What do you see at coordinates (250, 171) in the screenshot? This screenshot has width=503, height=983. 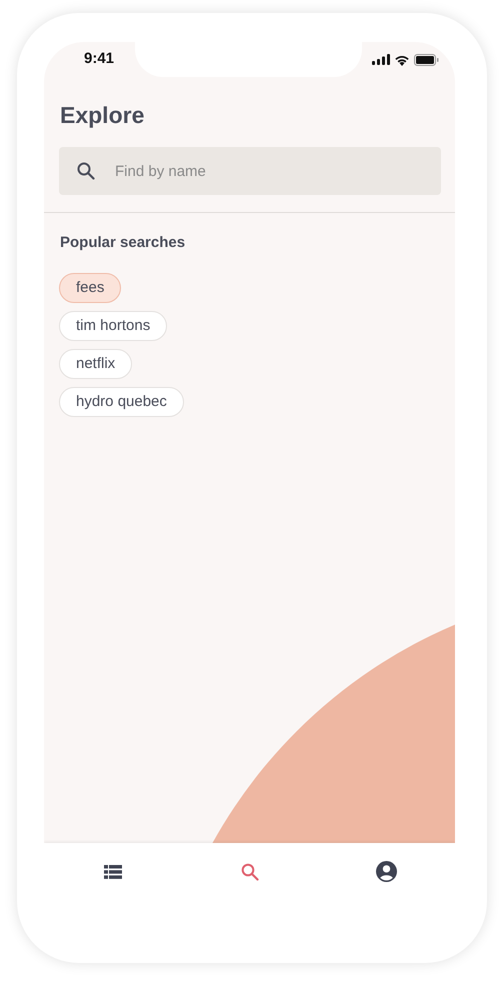 I see `search-field: Find by name` at bounding box center [250, 171].